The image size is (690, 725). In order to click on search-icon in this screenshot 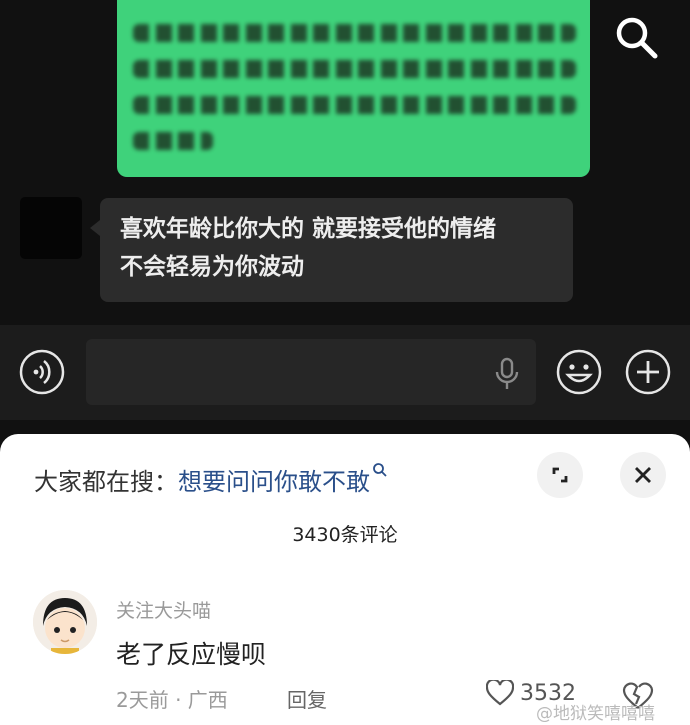, I will do `click(637, 38)`.